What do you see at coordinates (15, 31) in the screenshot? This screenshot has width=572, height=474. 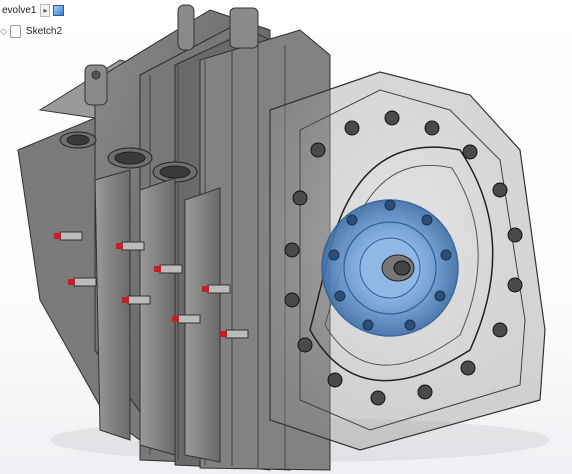 I see `checkbox-icon` at bounding box center [15, 31].